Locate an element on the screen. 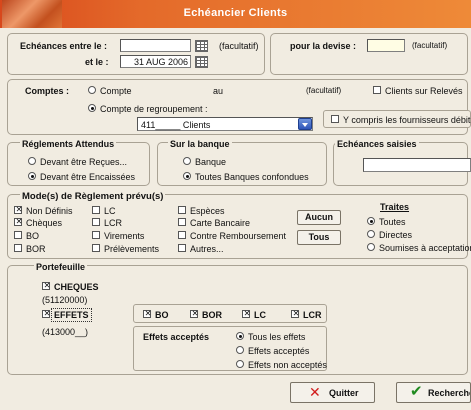  devise-facultatif: (facultatif) is located at coordinates (430, 45).